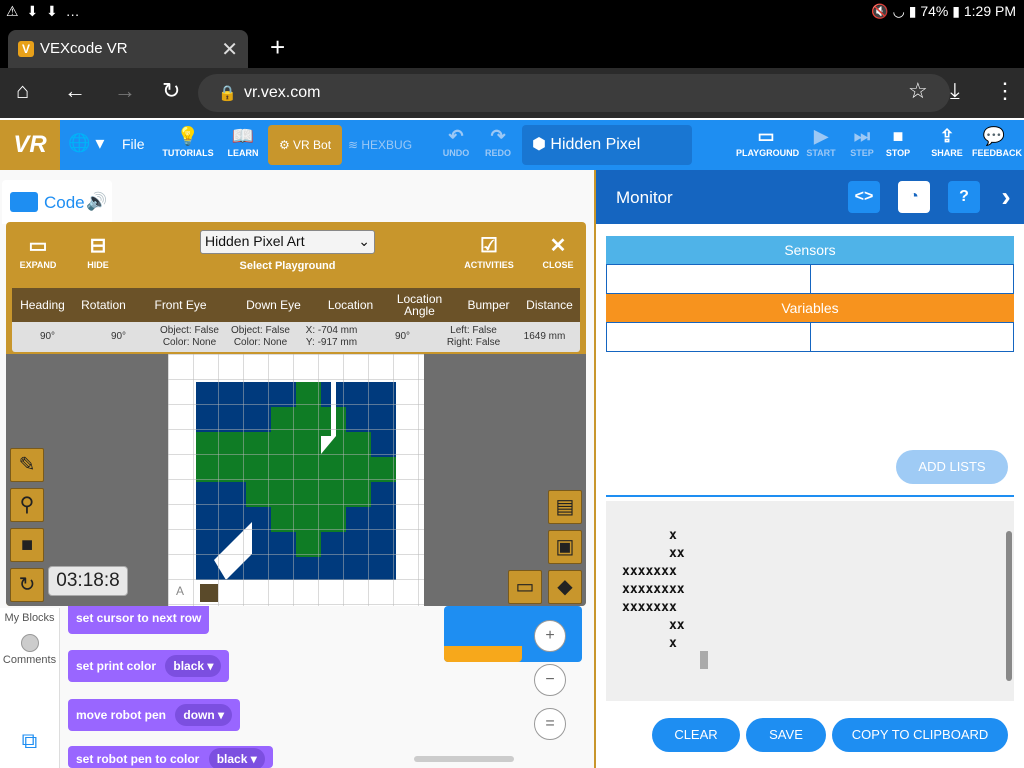 The width and height of the screenshot is (1024, 768). What do you see at coordinates (956, 11) in the screenshot?
I see `battery-icon: ▮` at bounding box center [956, 11].